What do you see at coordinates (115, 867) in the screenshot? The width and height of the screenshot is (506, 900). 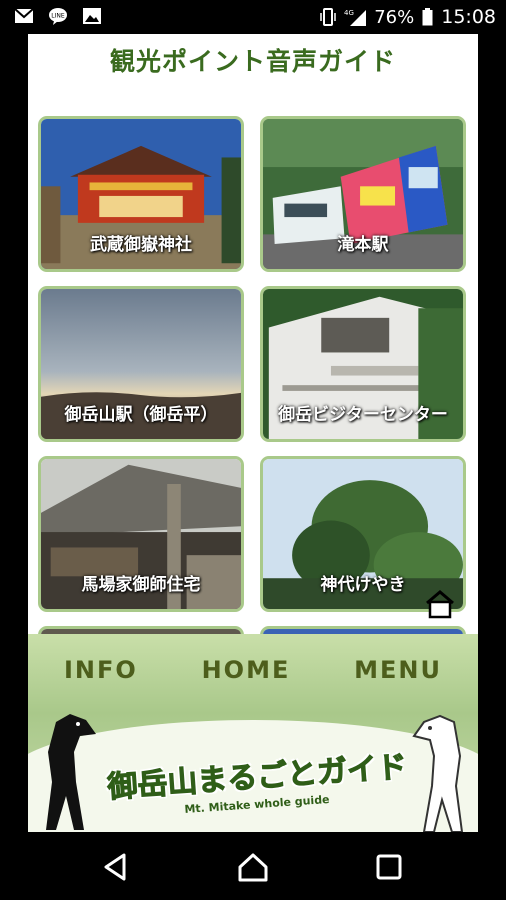 I see `back-icon` at bounding box center [115, 867].